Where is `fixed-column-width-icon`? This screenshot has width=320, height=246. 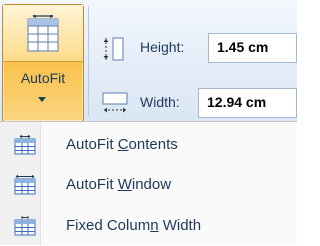 fixed-column-width-icon is located at coordinates (25, 227).